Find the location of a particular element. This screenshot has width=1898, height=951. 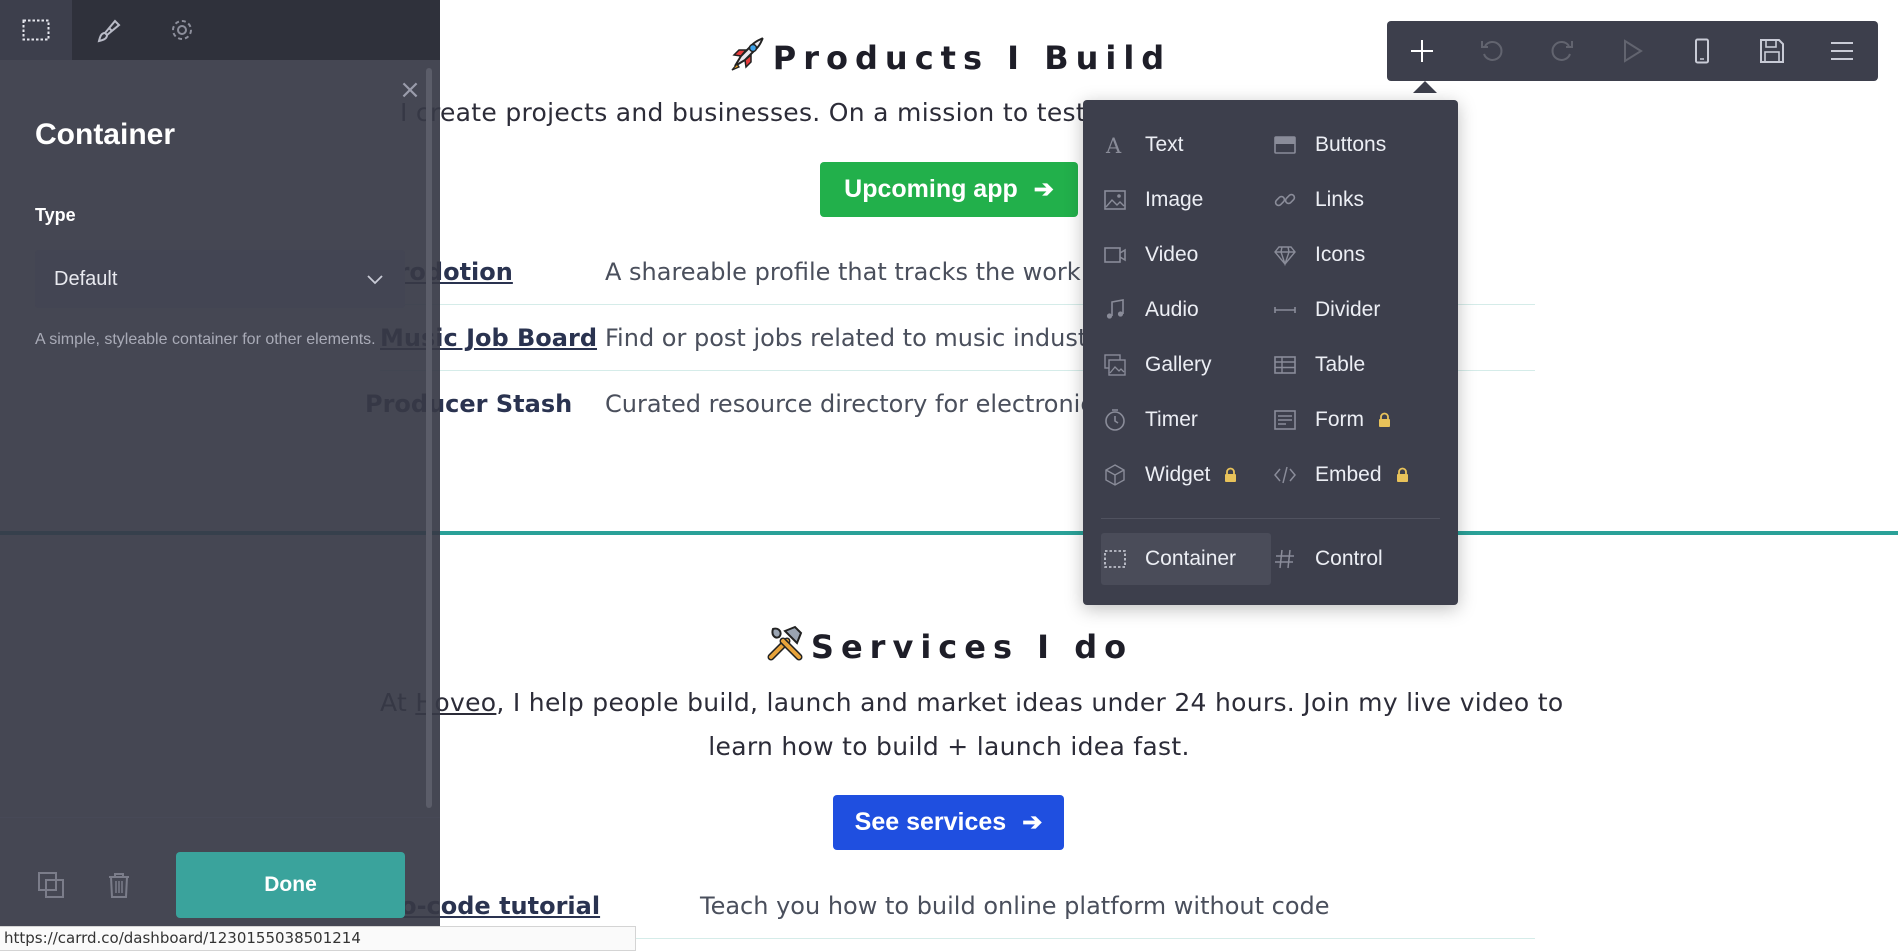

menu-item-form: Form is located at coordinates (1338, 420).